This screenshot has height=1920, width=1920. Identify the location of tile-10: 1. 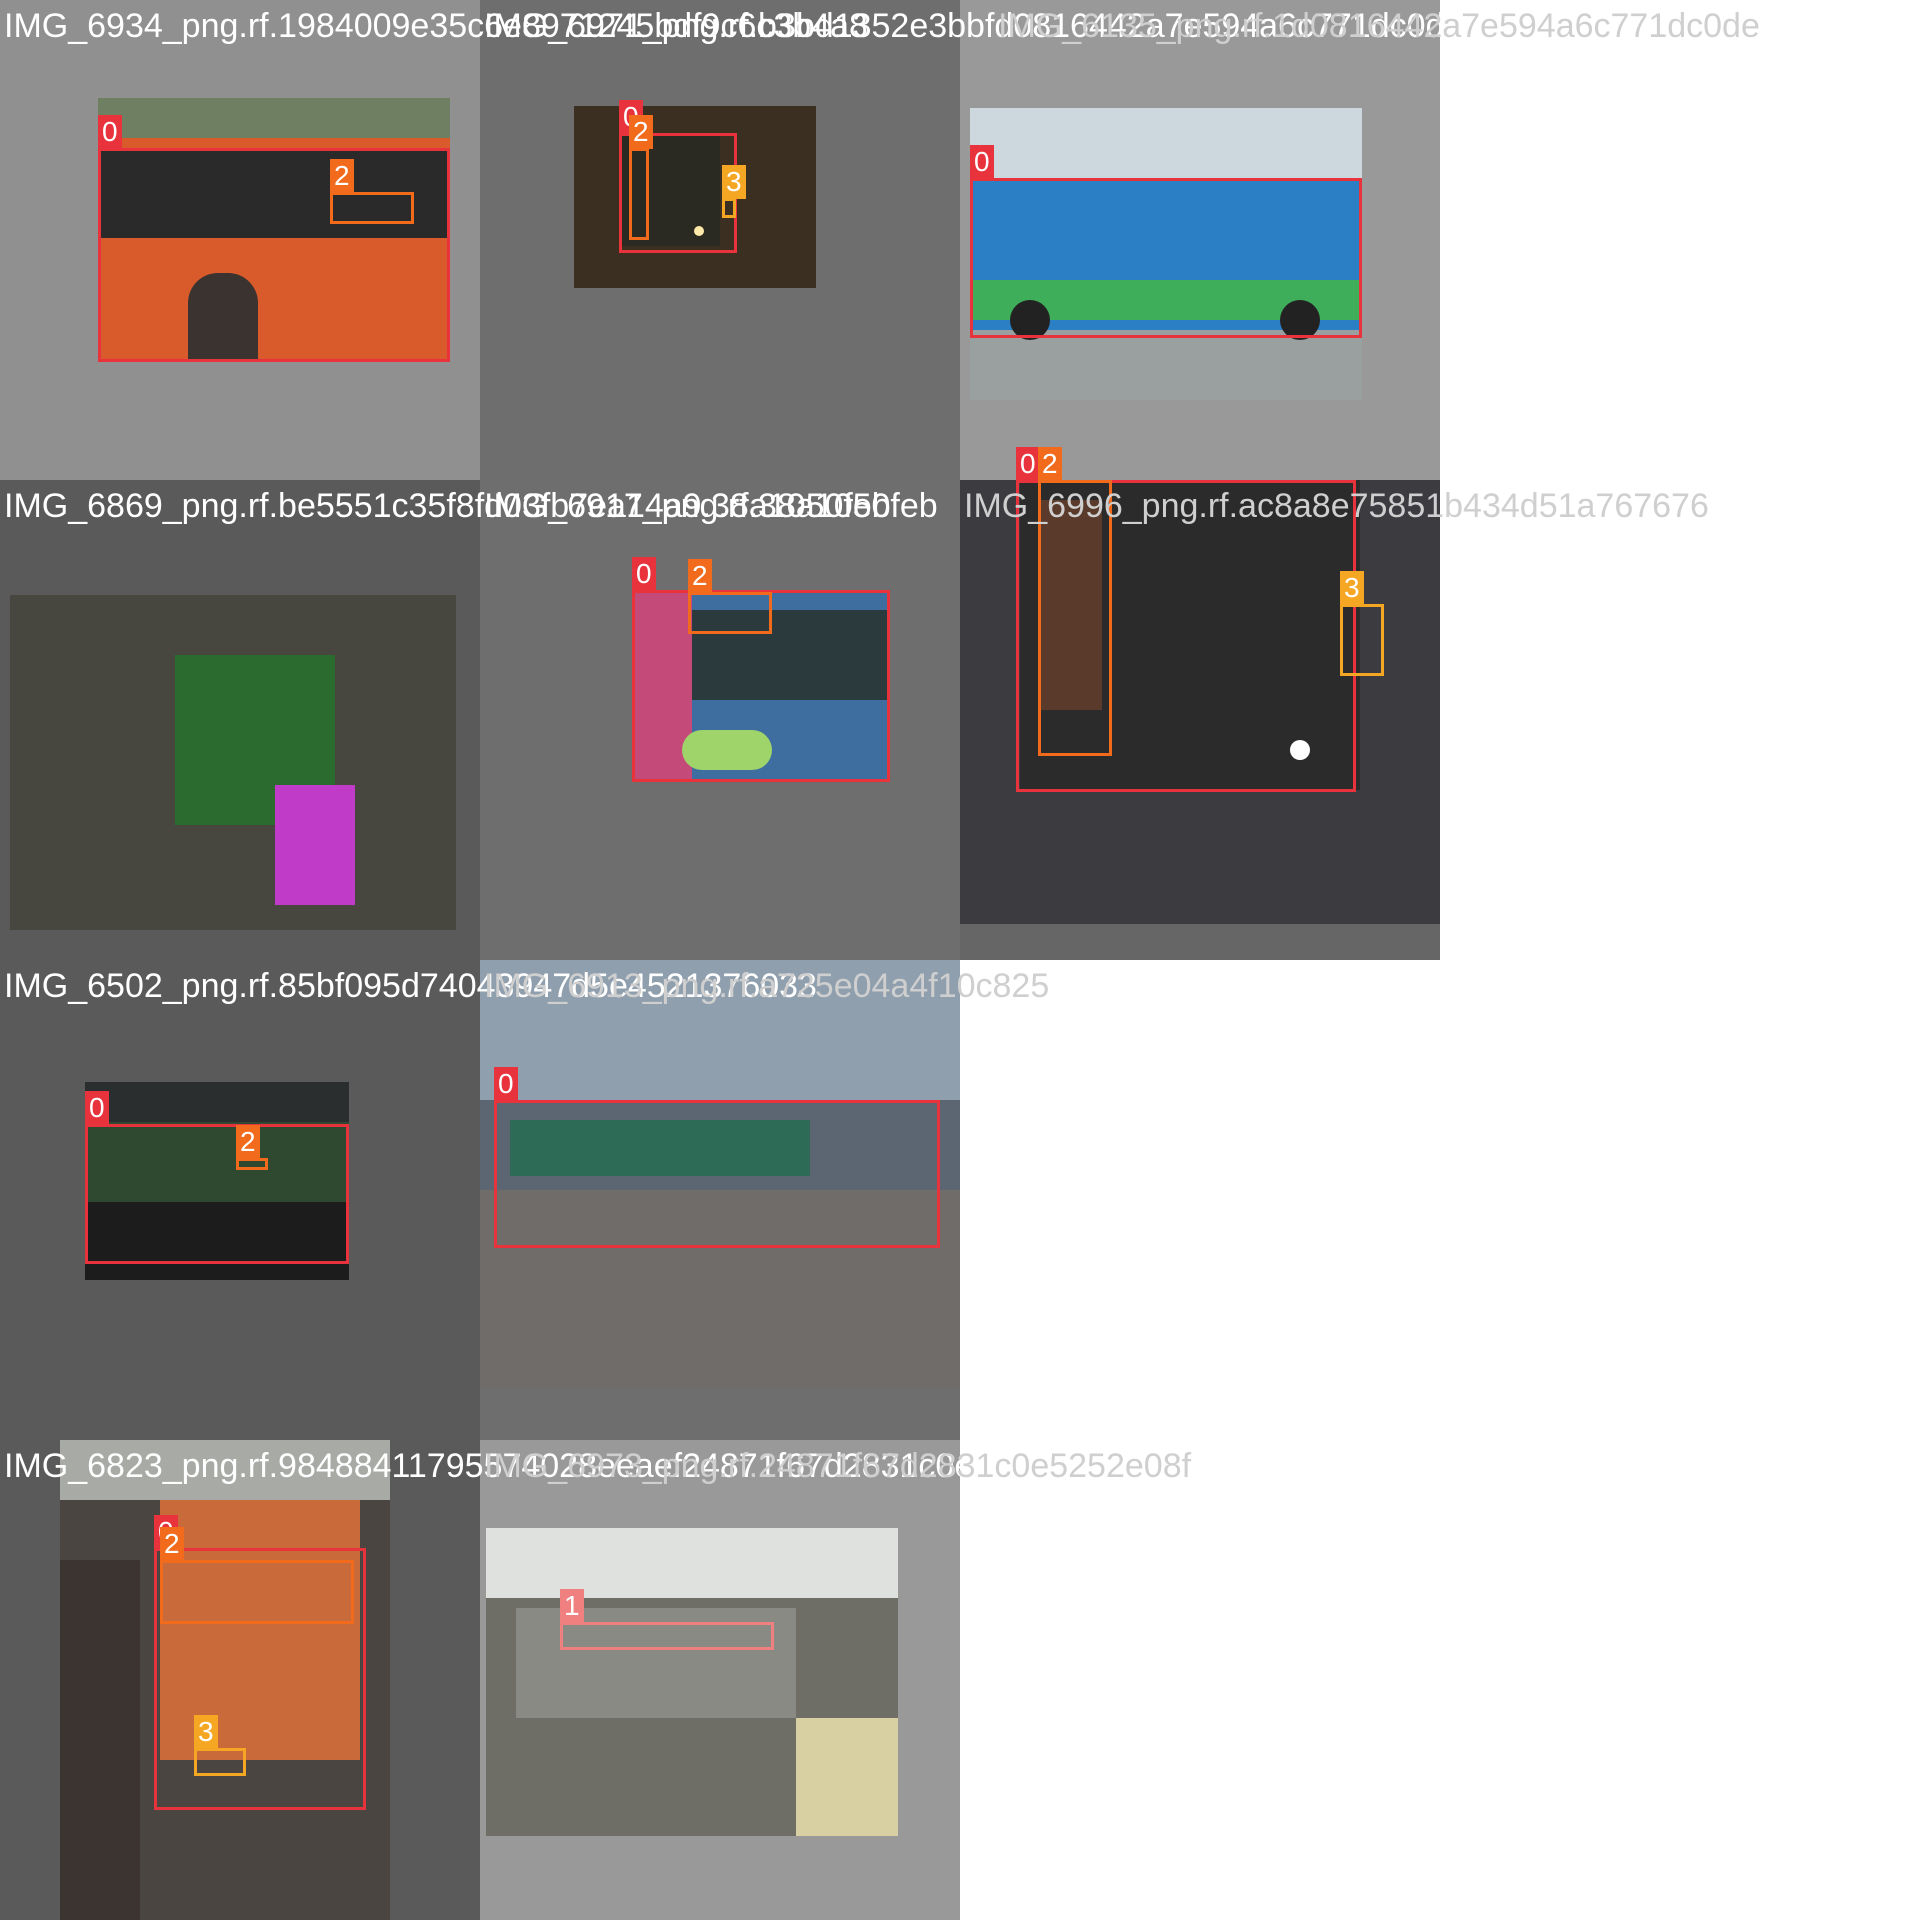
(720, 1680).